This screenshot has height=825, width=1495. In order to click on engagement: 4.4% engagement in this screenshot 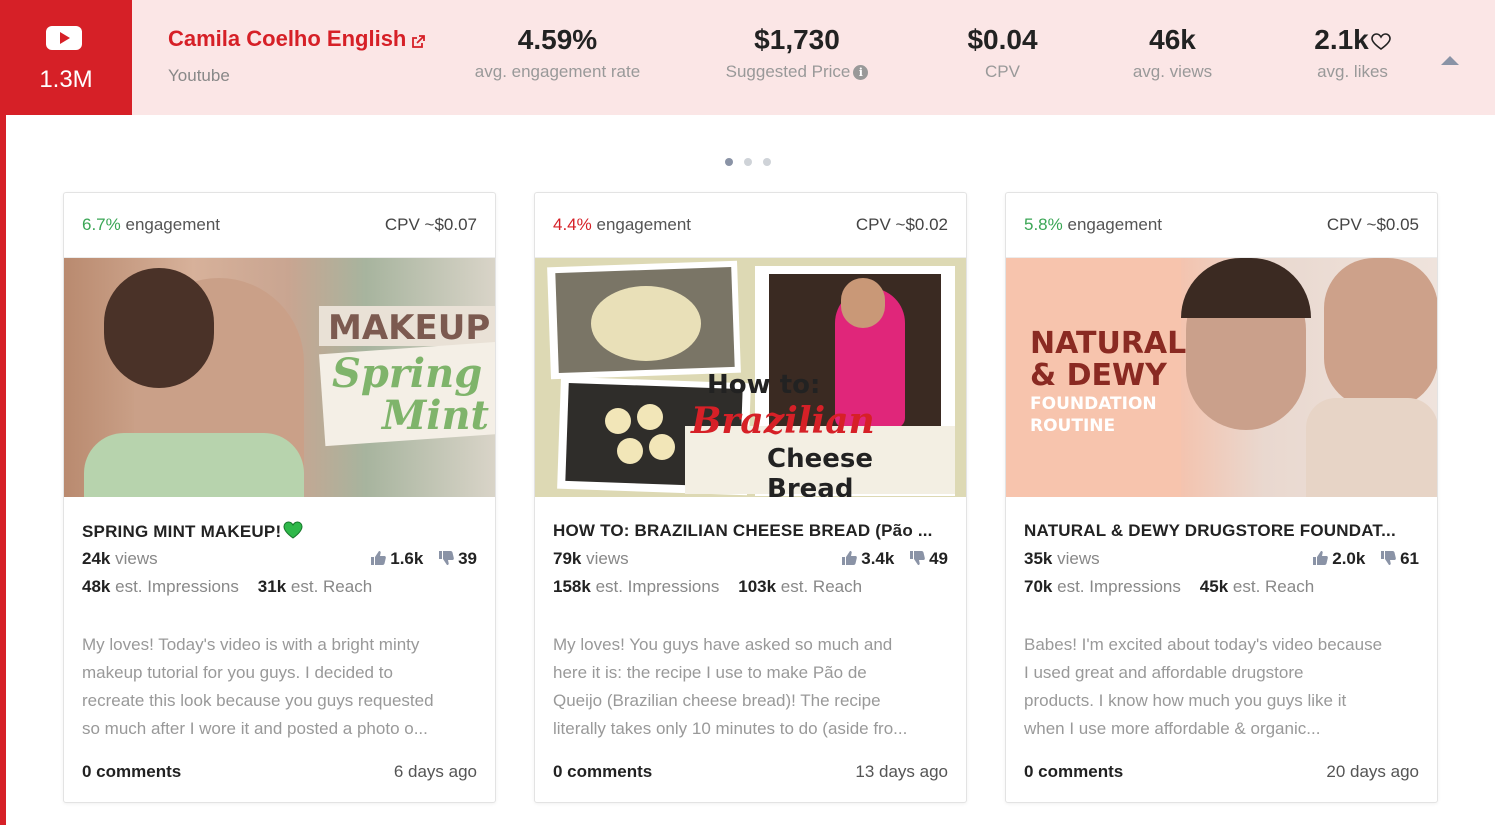, I will do `click(622, 225)`.